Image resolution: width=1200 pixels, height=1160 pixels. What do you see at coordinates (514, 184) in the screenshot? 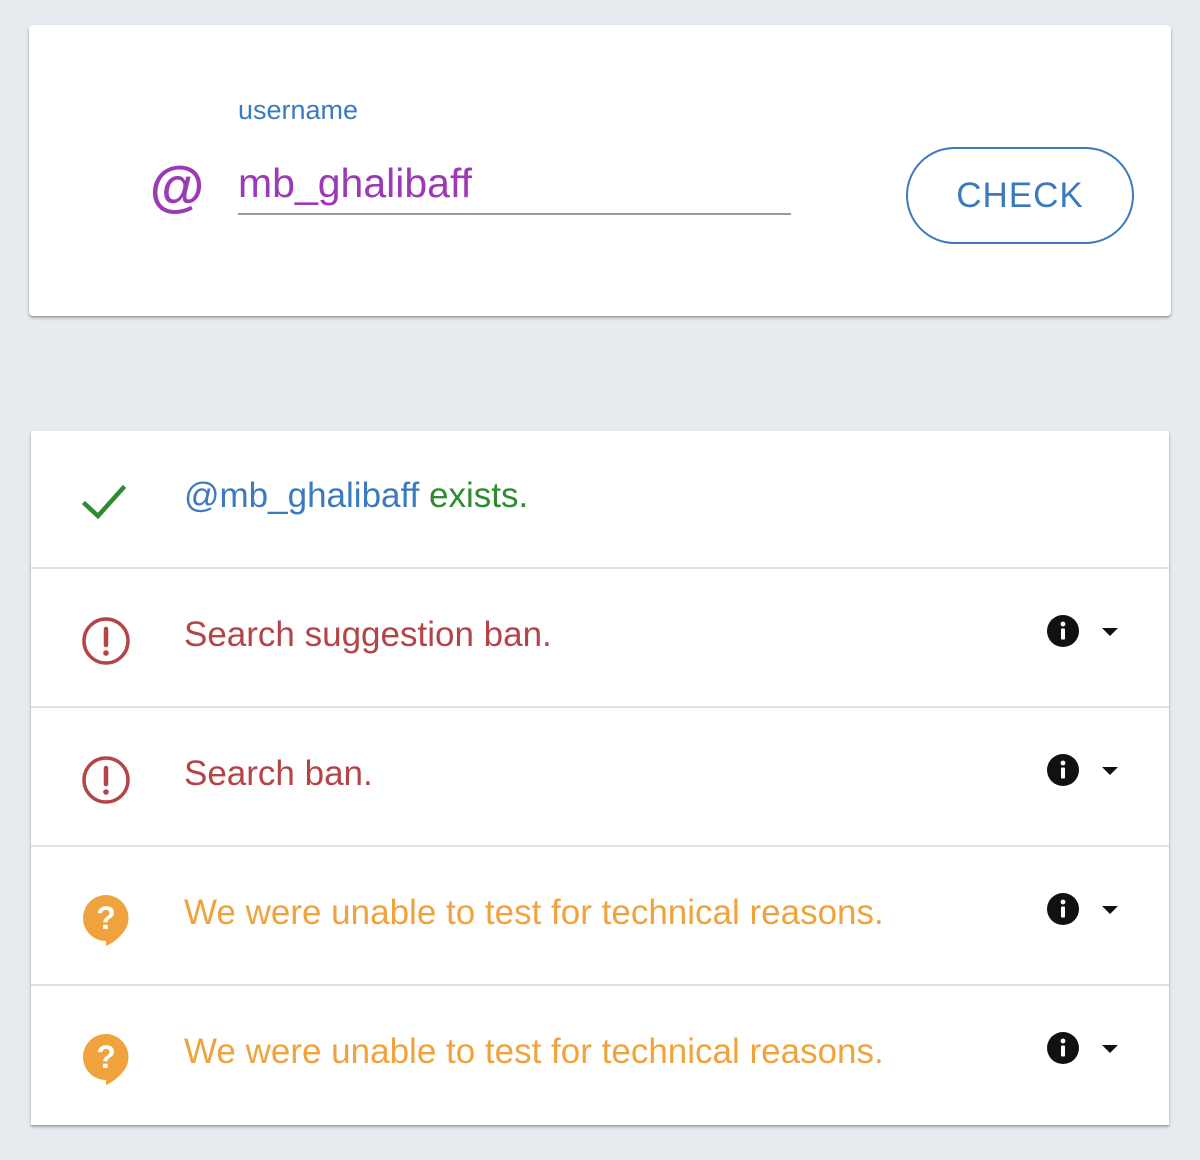
I see `username-input` at bounding box center [514, 184].